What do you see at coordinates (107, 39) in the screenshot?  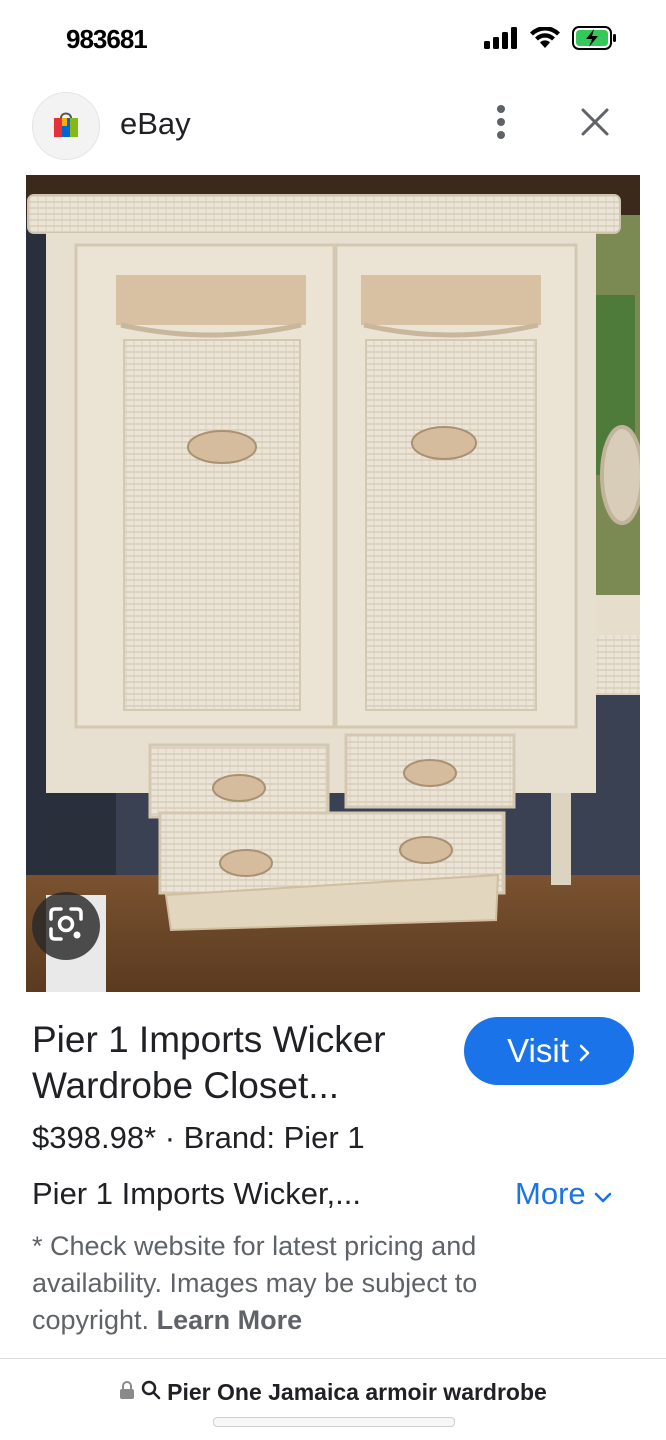 I see `status-time: 983681` at bounding box center [107, 39].